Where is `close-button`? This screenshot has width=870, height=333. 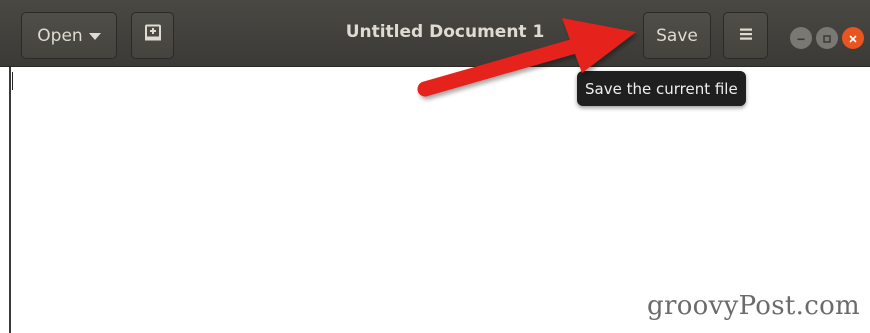 close-button is located at coordinates (853, 38).